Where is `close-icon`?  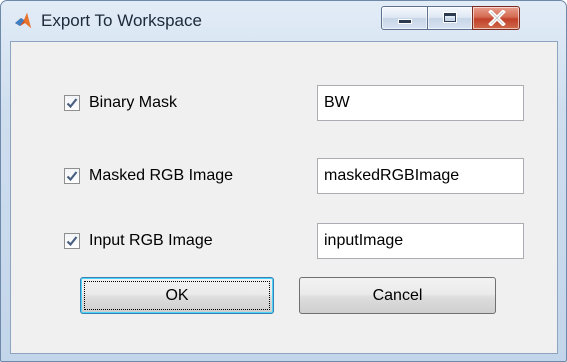
close-icon is located at coordinates (497, 18).